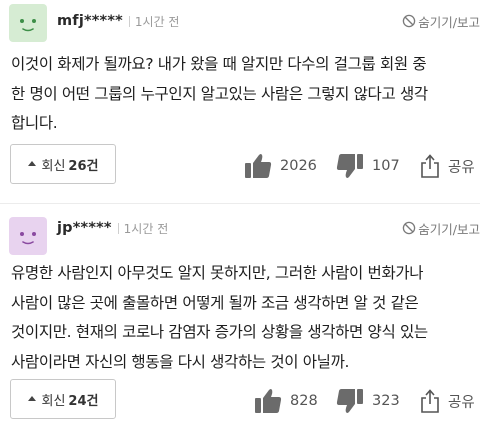  What do you see at coordinates (386, 166) in the screenshot?
I see `dislike-count: 107` at bounding box center [386, 166].